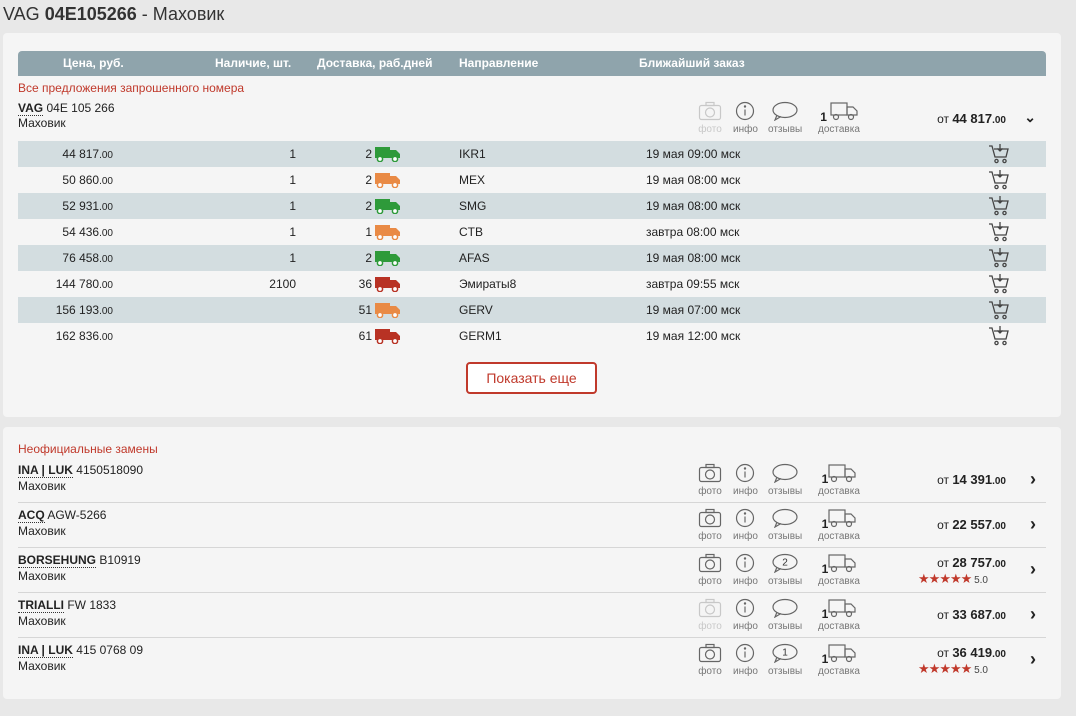 The height and width of the screenshot is (716, 1076). I want to click on info-icon, so click(745, 518).